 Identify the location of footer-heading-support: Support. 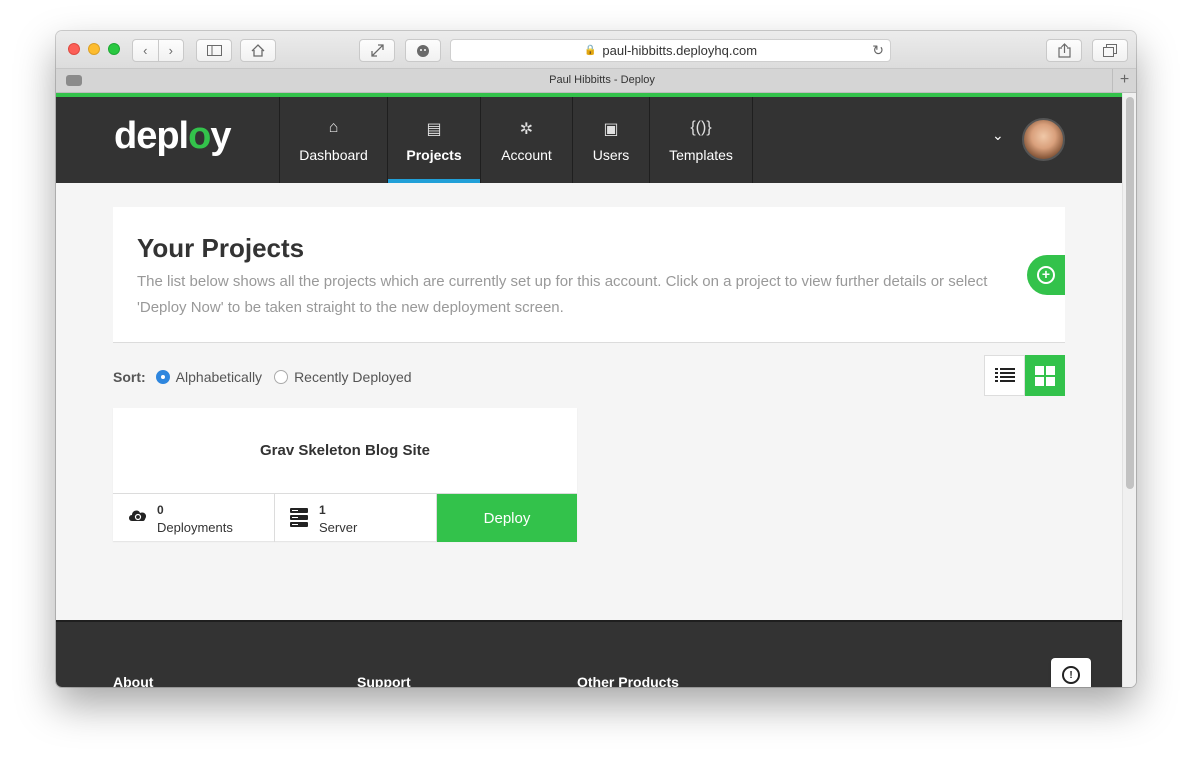
(384, 680).